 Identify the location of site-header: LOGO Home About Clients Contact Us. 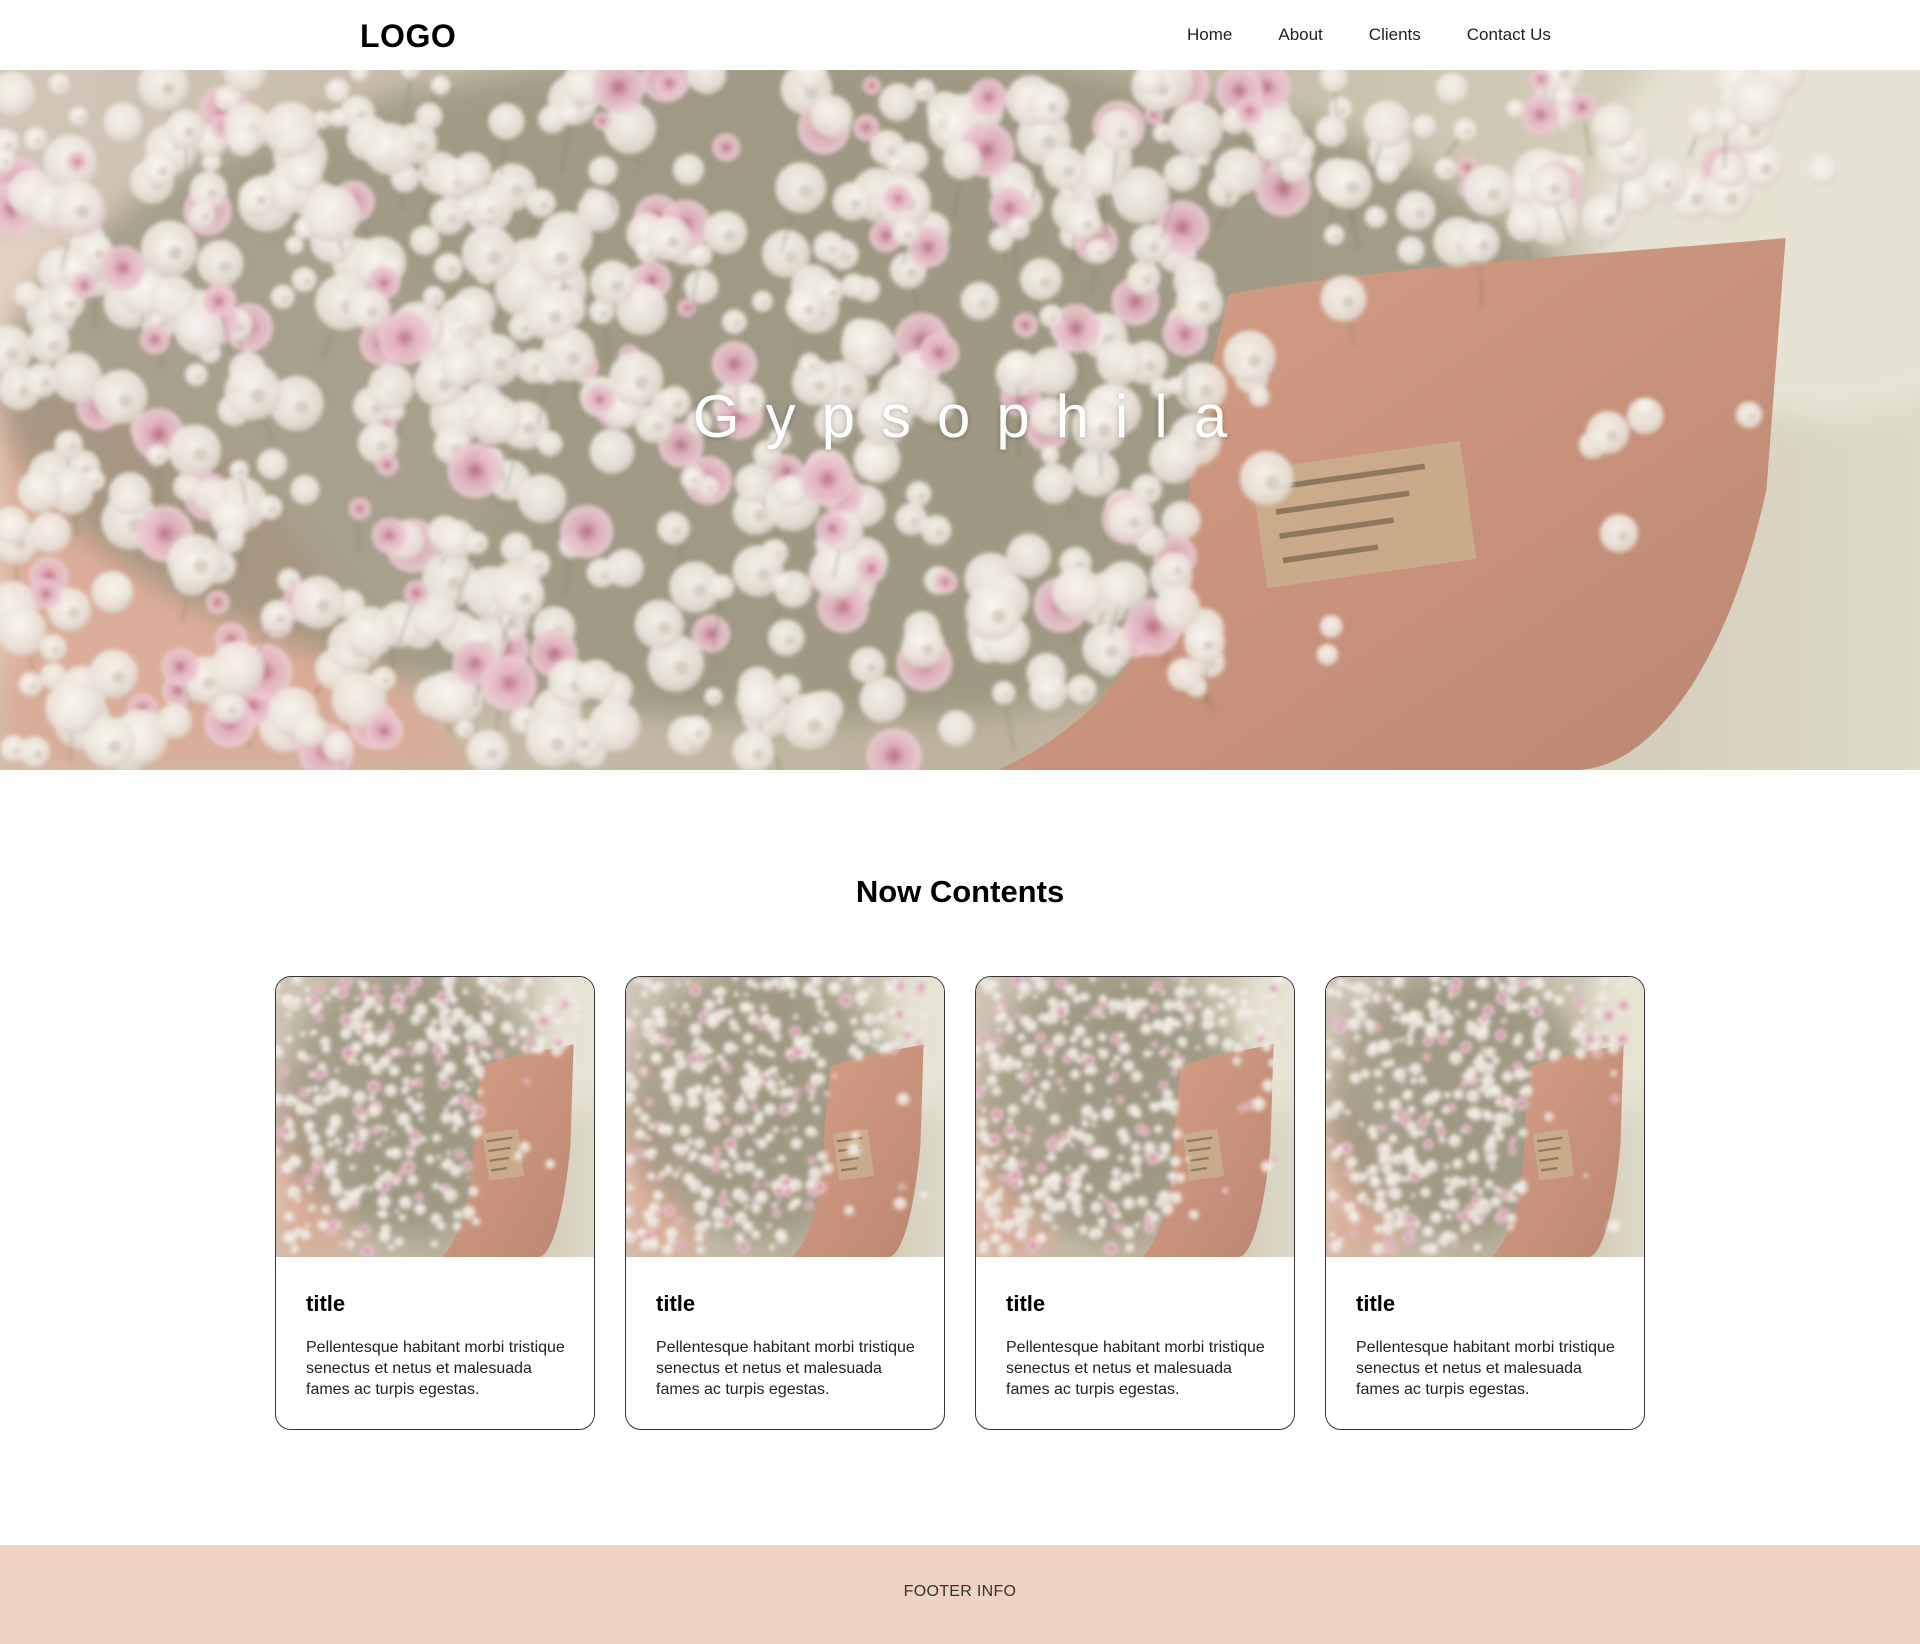
(960, 35).